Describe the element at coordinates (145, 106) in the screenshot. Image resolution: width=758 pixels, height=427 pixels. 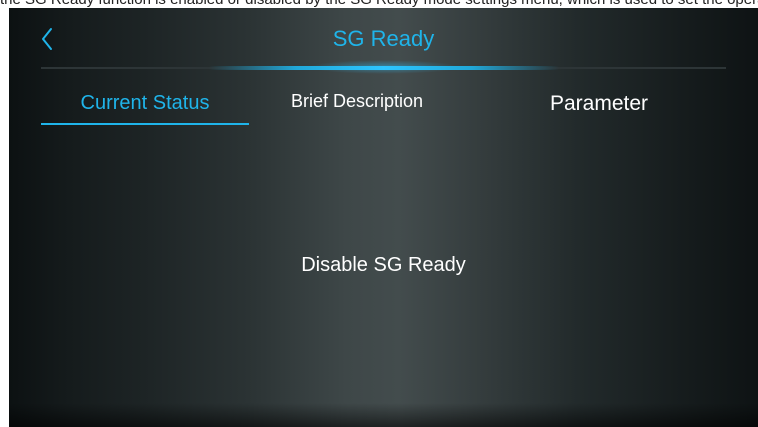
I see `tab-current-status: Current Status` at that location.